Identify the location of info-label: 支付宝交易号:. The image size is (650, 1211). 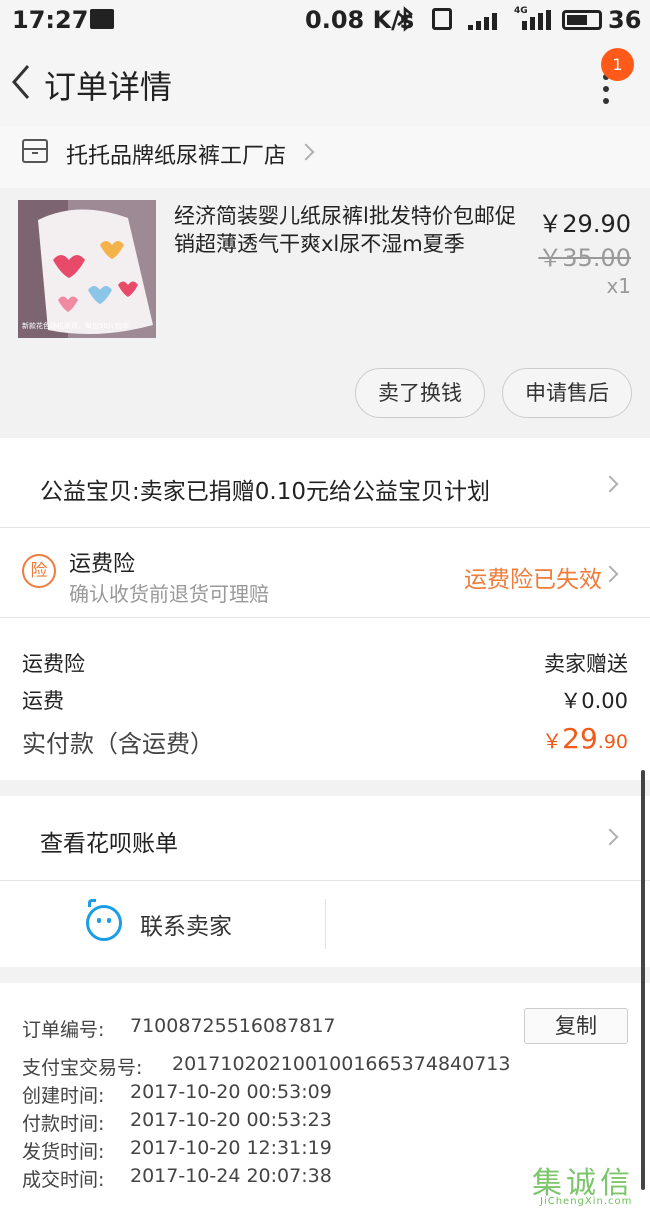
(82, 1068).